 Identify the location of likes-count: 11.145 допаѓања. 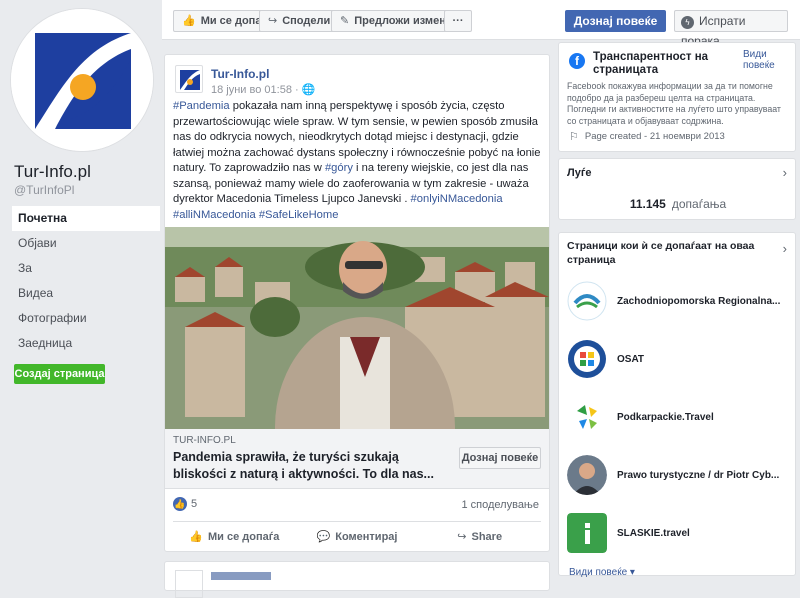
(678, 204).